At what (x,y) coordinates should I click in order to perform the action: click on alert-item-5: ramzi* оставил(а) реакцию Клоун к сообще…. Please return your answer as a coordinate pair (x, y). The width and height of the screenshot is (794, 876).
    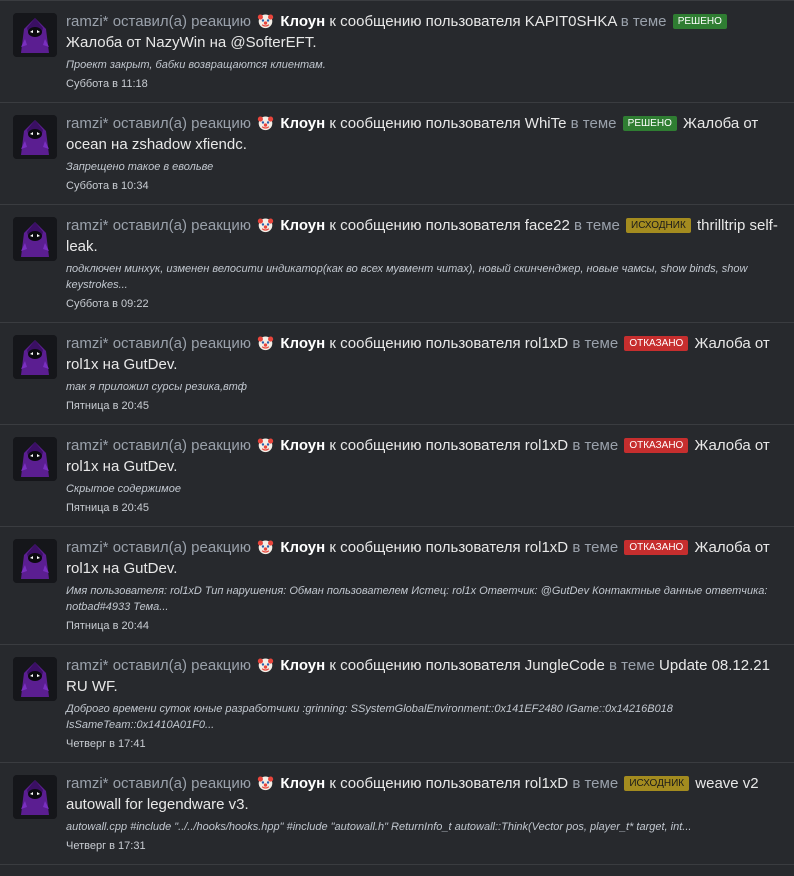
    Looking at the image, I should click on (397, 476).